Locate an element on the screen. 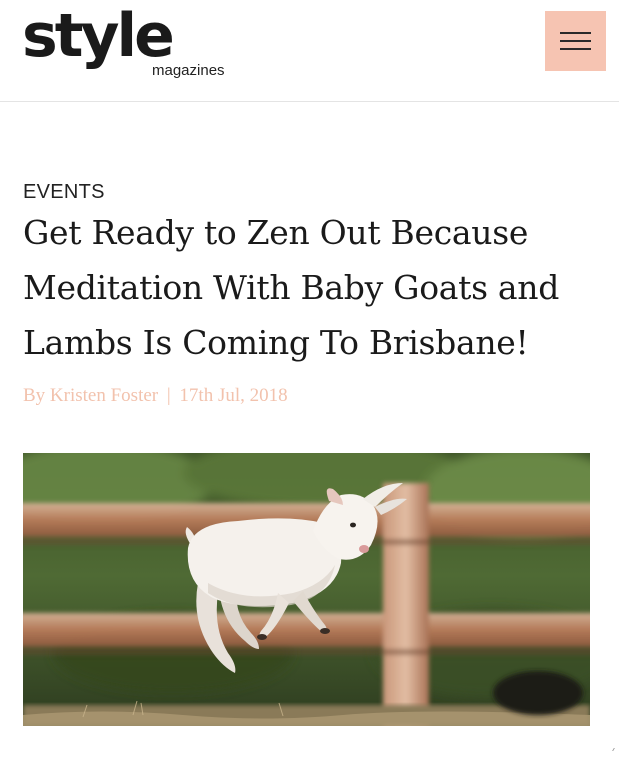  headline-line: Get Ready to Zen Out Because is located at coordinates (276, 232).